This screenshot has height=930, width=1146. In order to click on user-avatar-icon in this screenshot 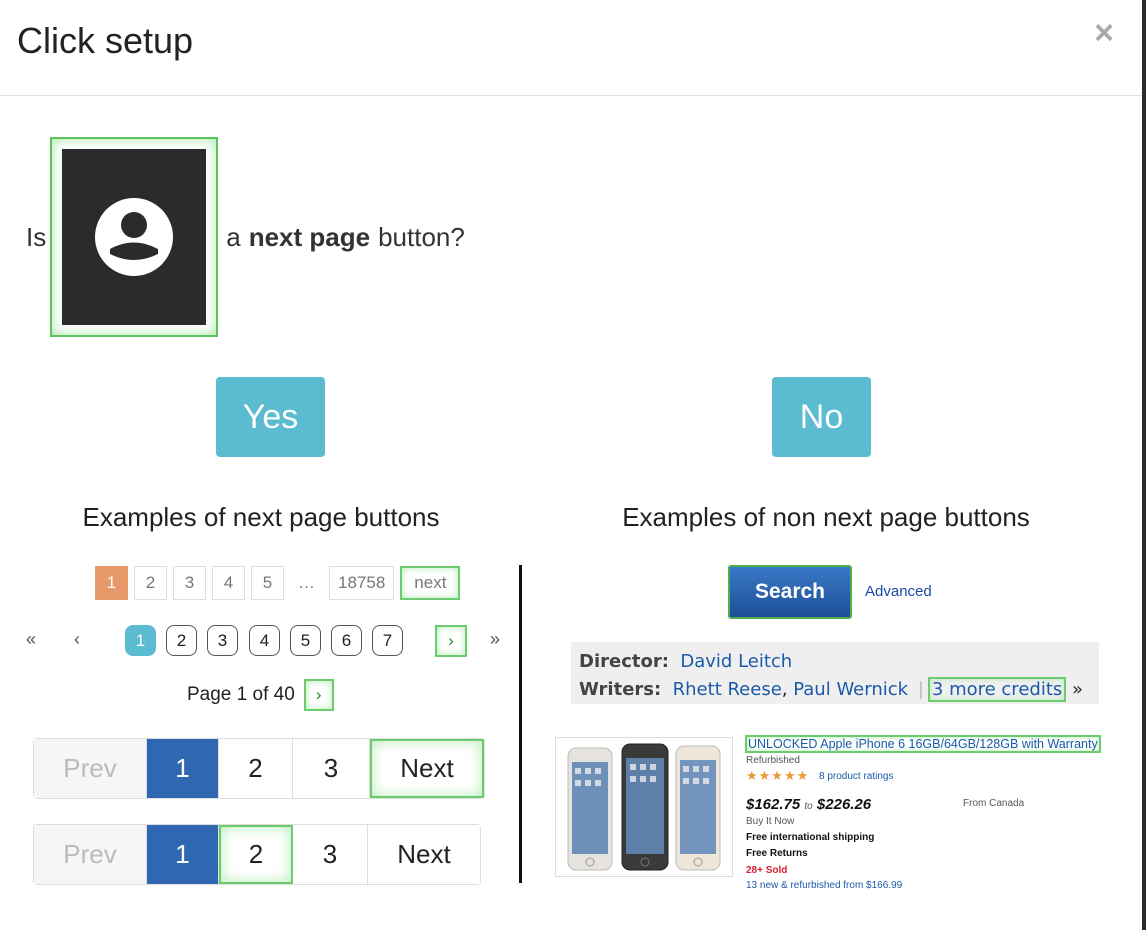, I will do `click(134, 237)`.